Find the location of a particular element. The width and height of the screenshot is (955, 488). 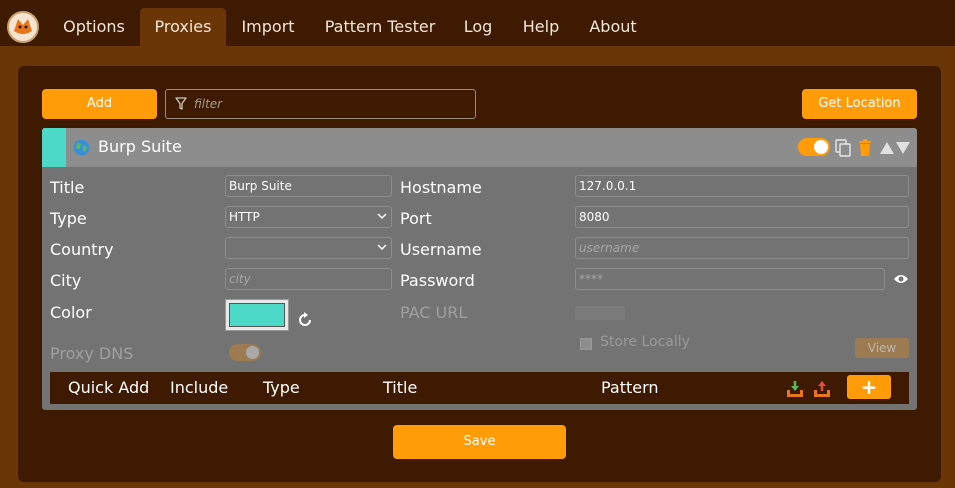

view-button: View is located at coordinates (882, 348).